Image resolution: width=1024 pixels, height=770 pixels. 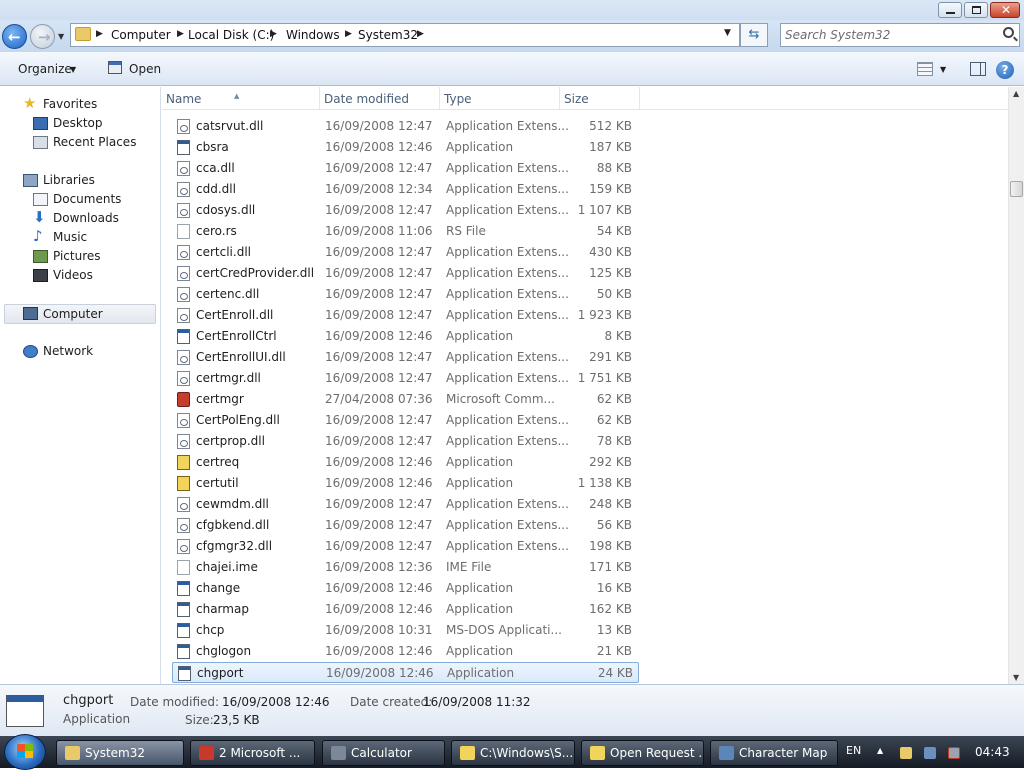 I want to click on nav-downloads: ⬇ Downloads, so click(x=93, y=218).